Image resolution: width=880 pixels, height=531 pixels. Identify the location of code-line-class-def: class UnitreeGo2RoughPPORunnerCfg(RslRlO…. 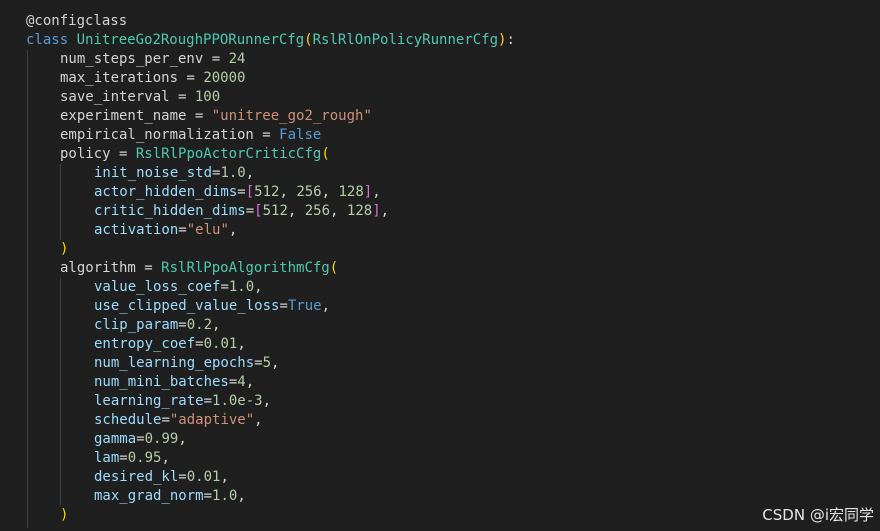
(270, 40).